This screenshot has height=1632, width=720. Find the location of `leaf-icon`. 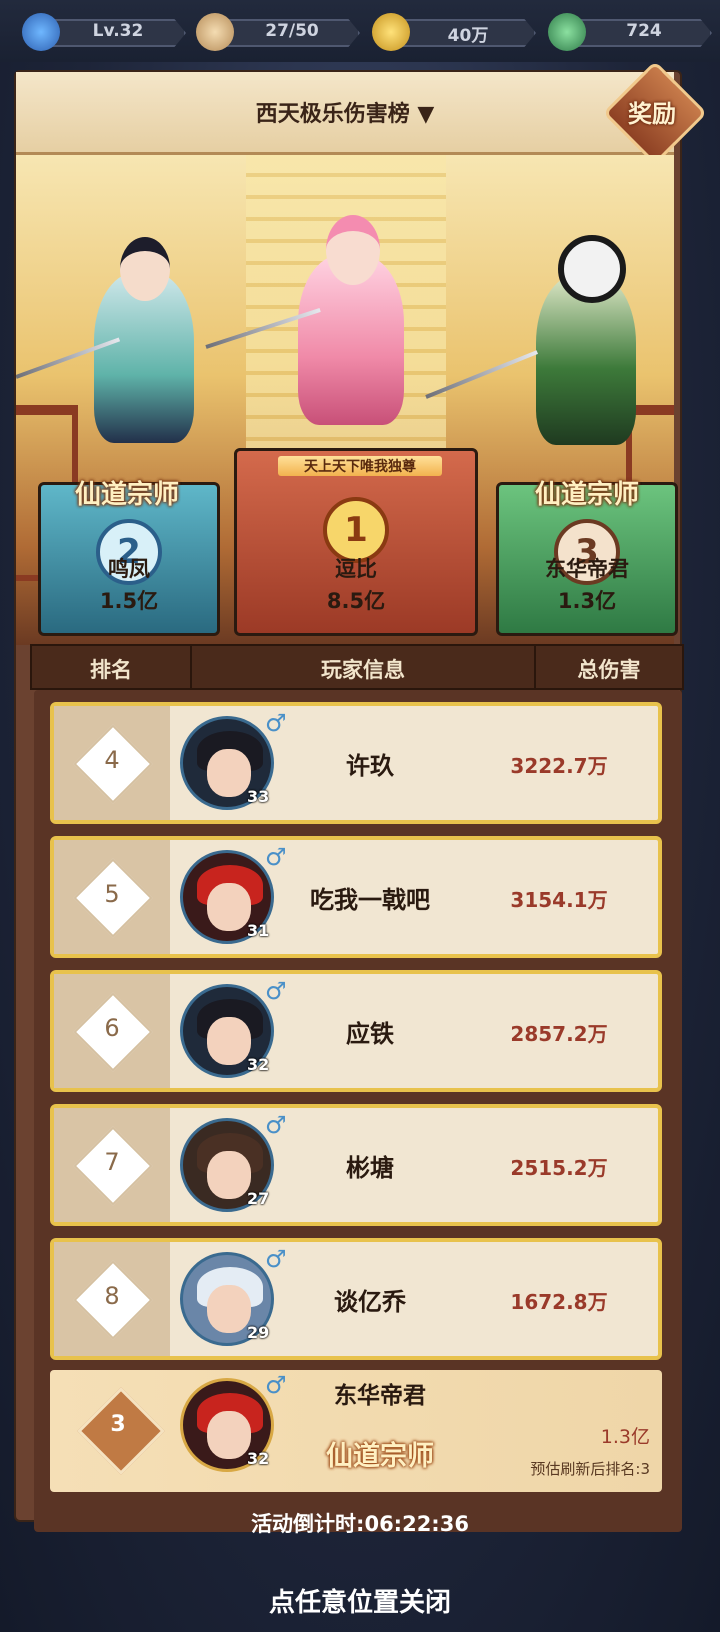

leaf-icon is located at coordinates (567, 32).